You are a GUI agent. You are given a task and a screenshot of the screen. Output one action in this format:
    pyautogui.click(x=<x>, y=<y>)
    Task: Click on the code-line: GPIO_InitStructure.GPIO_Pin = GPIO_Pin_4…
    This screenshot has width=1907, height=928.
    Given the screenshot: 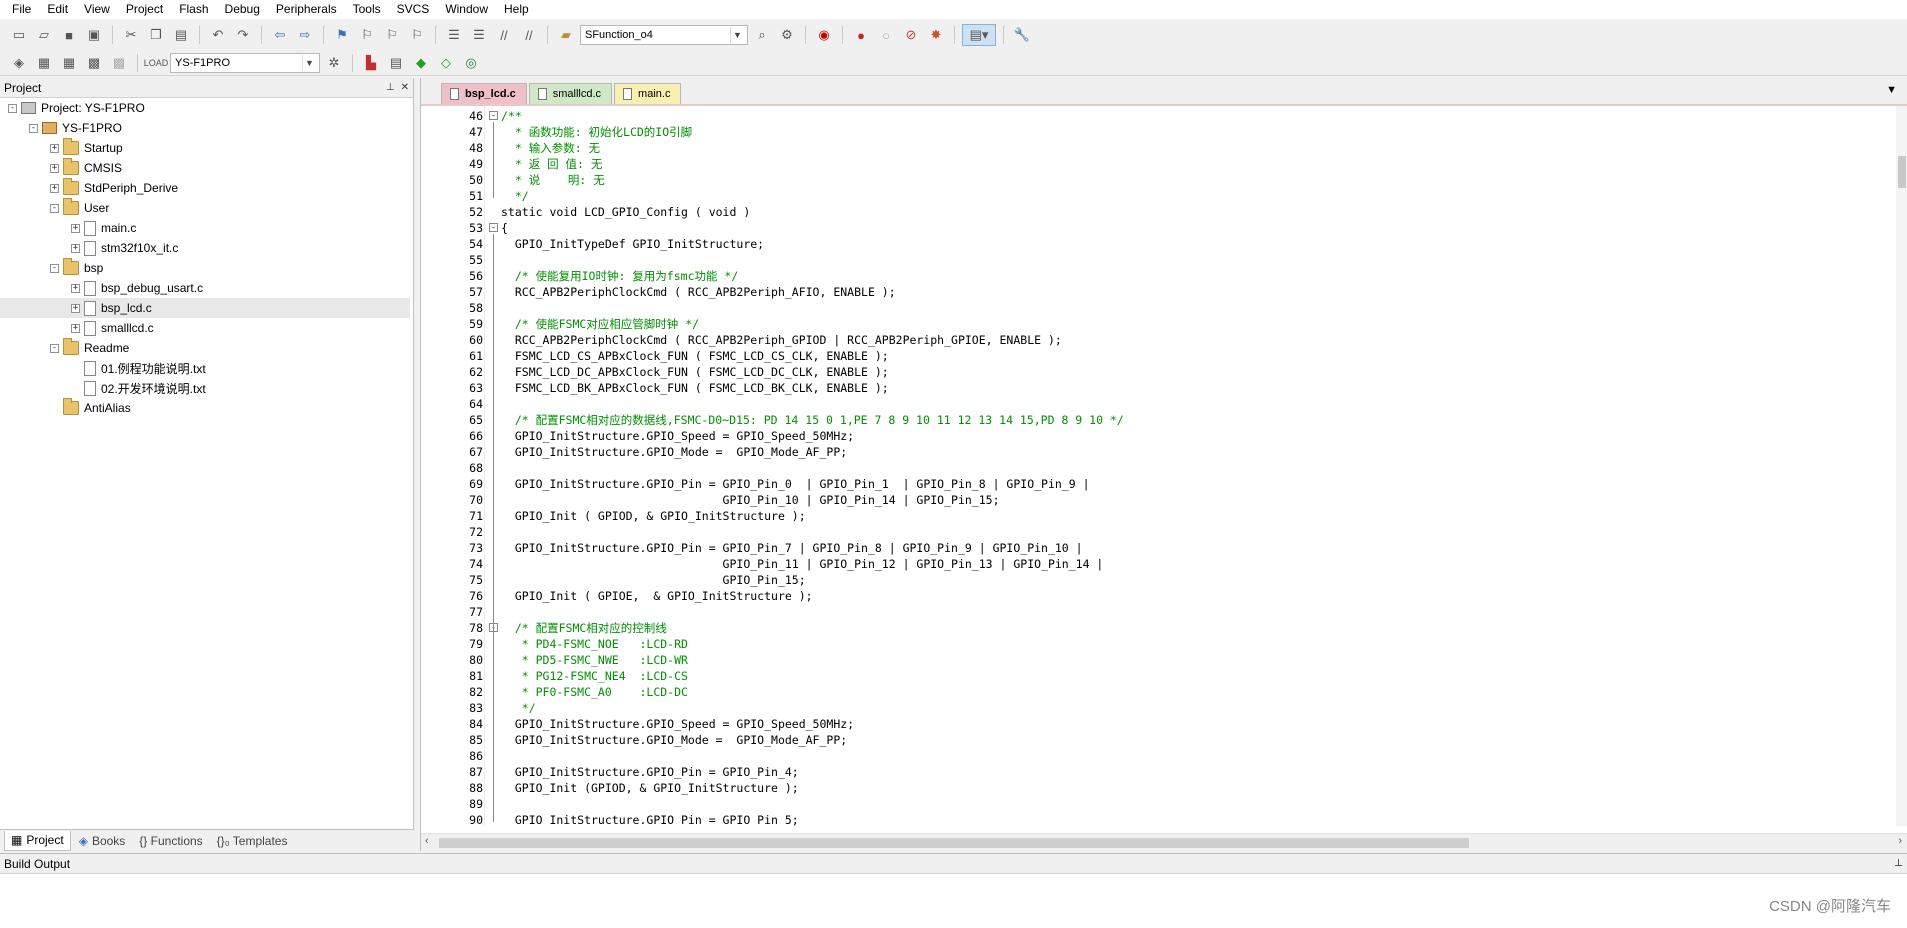 What is the action you would take?
    pyautogui.click(x=650, y=772)
    